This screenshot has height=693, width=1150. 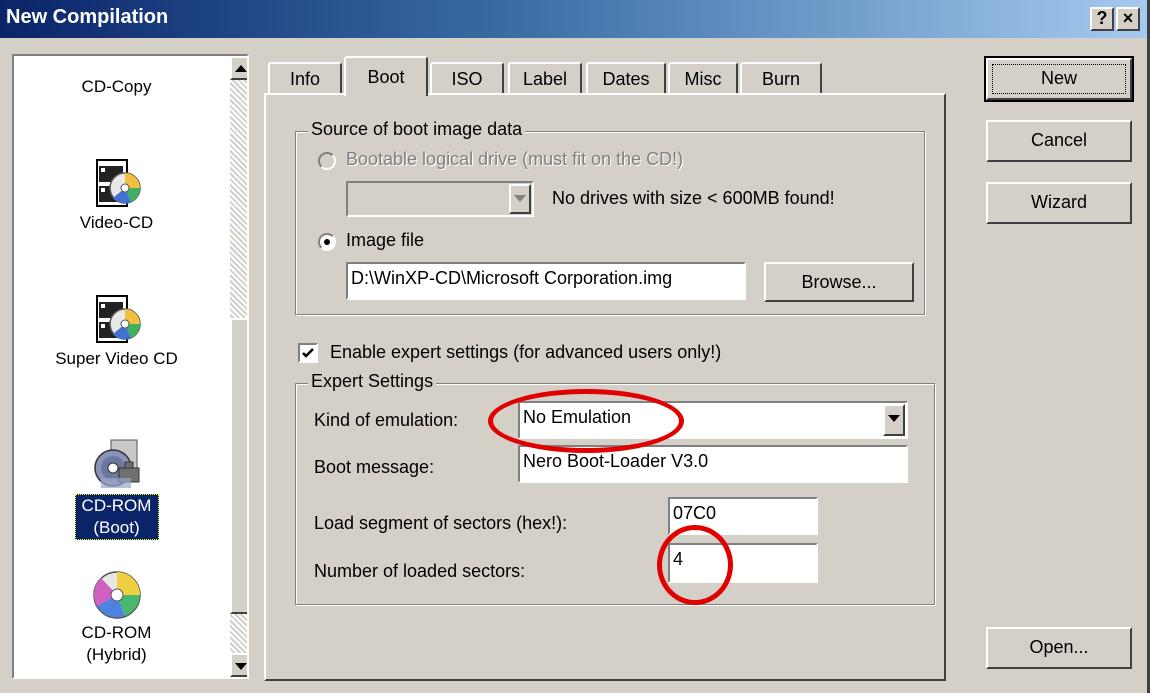 I want to click on boot-message-label: Boot message:, so click(x=374, y=467).